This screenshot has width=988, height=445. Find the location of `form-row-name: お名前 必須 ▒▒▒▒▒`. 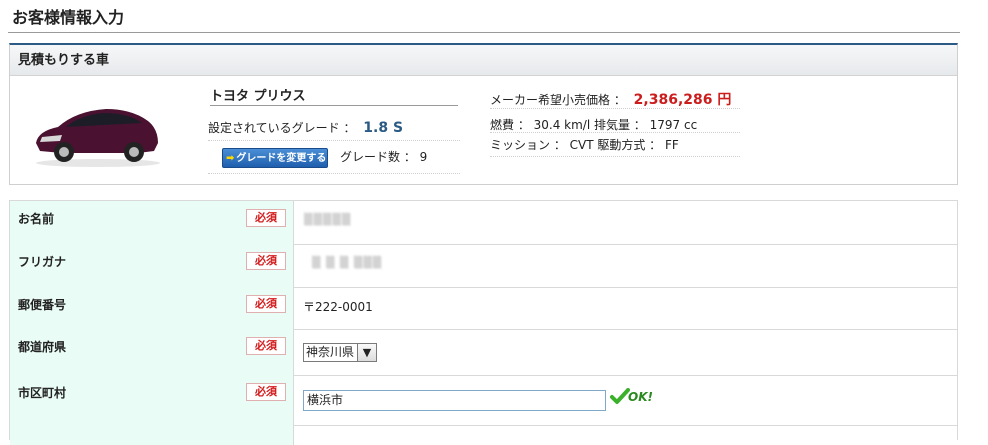

form-row-name: お名前 必須 ▒▒▒▒▒ is located at coordinates (483, 223).